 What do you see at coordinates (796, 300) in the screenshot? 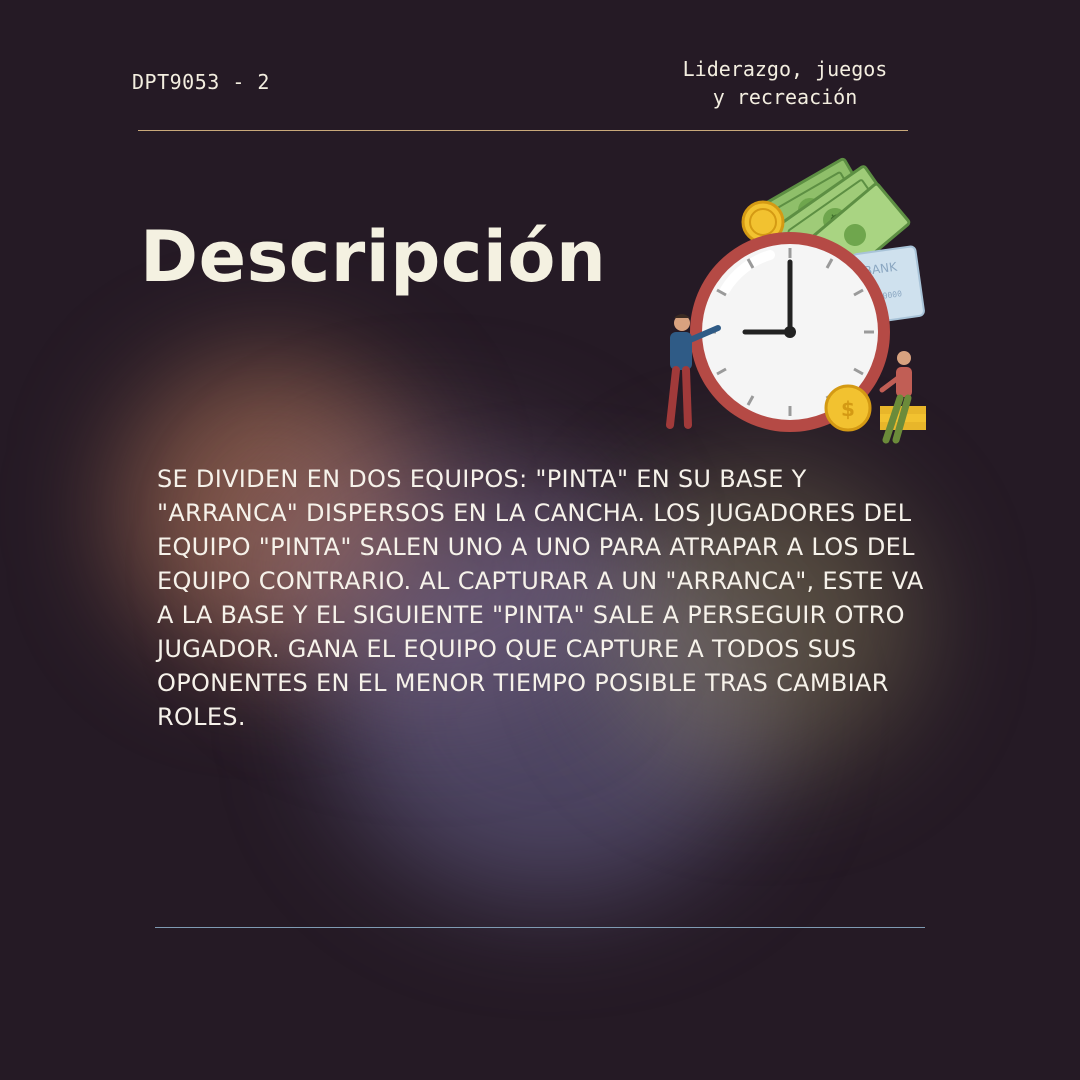
I see `time-is-money-illustration: $ BANK 000 0000` at bounding box center [796, 300].